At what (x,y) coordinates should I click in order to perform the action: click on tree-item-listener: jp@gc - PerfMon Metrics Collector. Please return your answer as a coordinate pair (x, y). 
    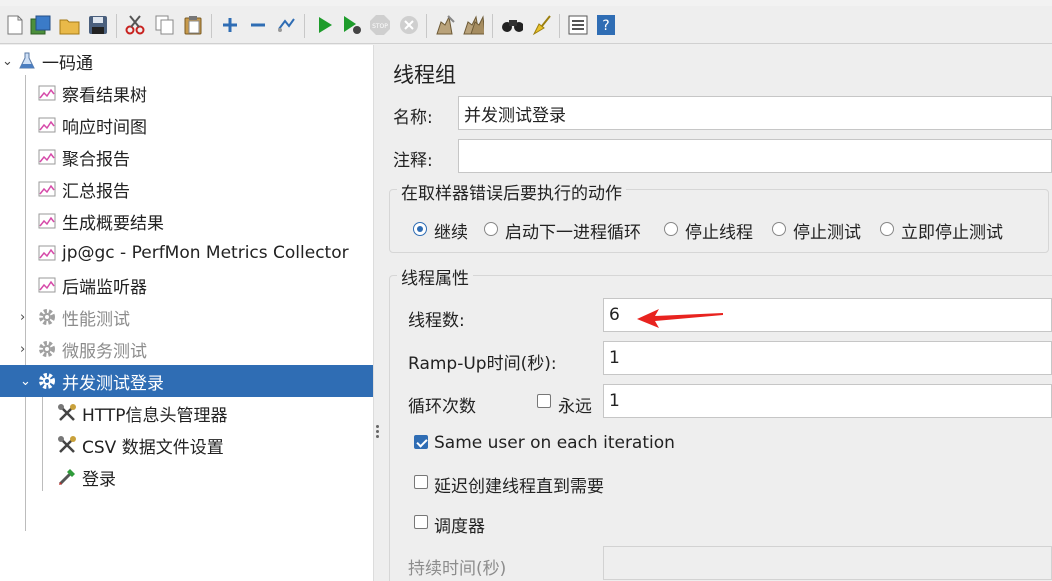
    Looking at the image, I should click on (186, 253).